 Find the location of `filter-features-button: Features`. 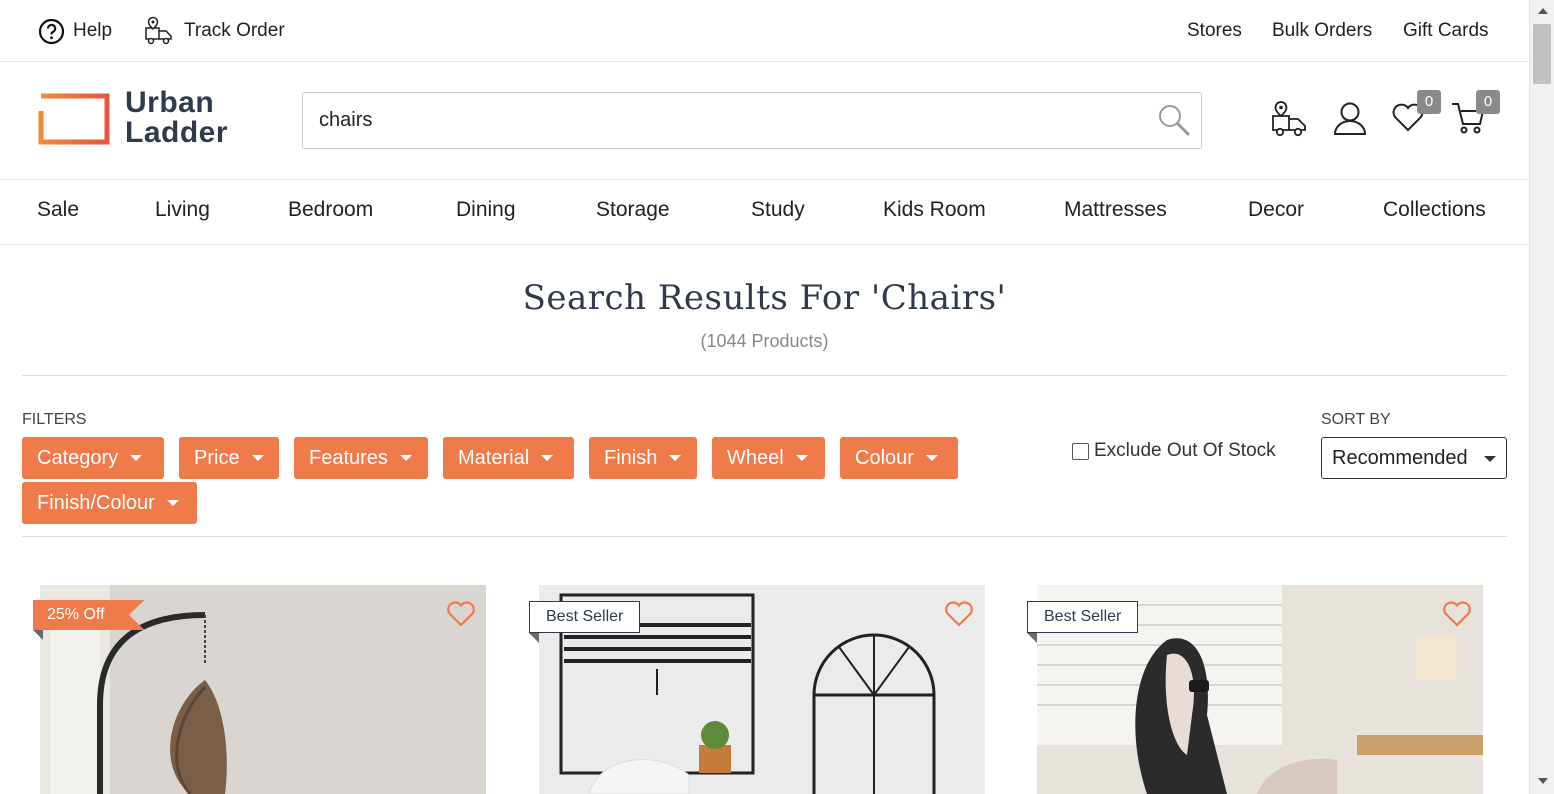

filter-features-button: Features is located at coordinates (361, 458).